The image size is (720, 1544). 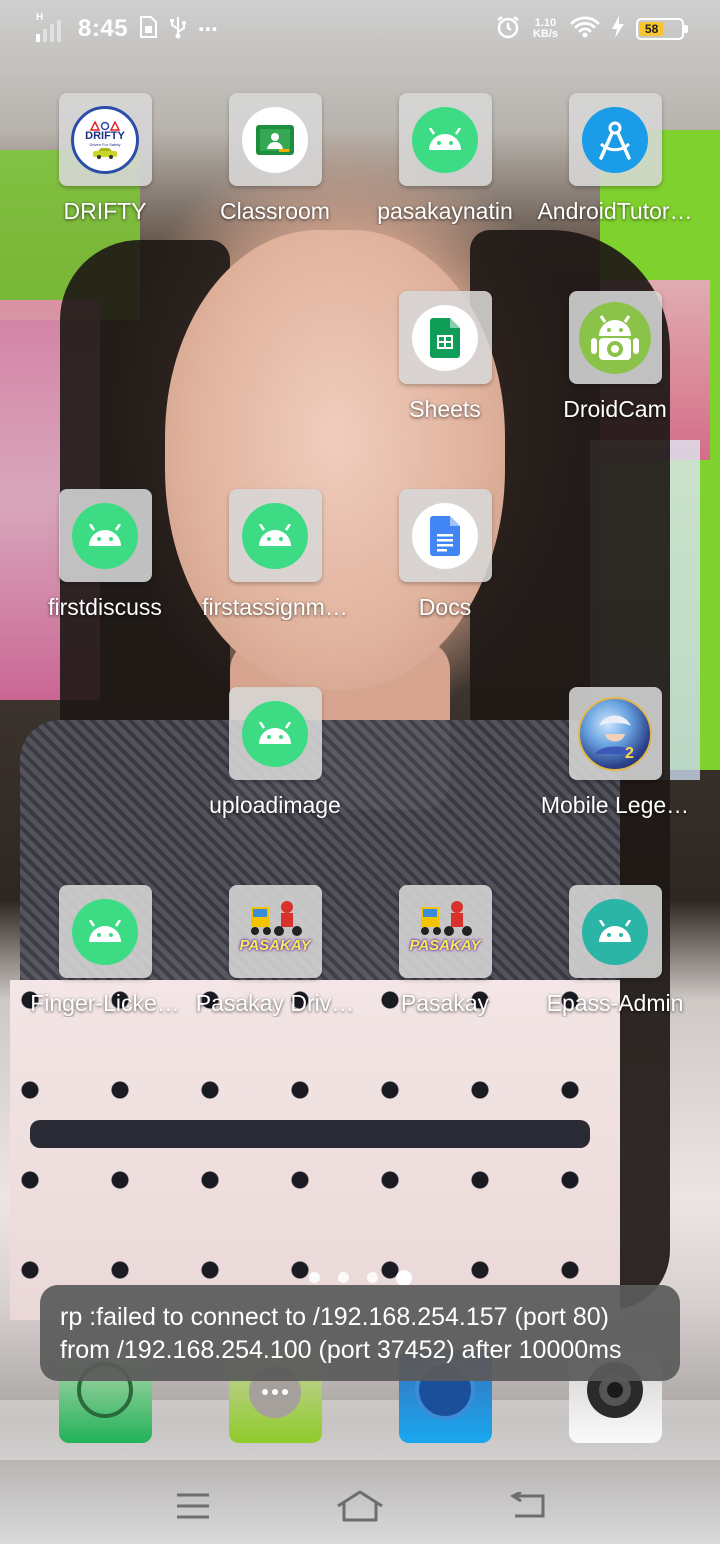 I want to click on home-icon, so click(x=360, y=1506).